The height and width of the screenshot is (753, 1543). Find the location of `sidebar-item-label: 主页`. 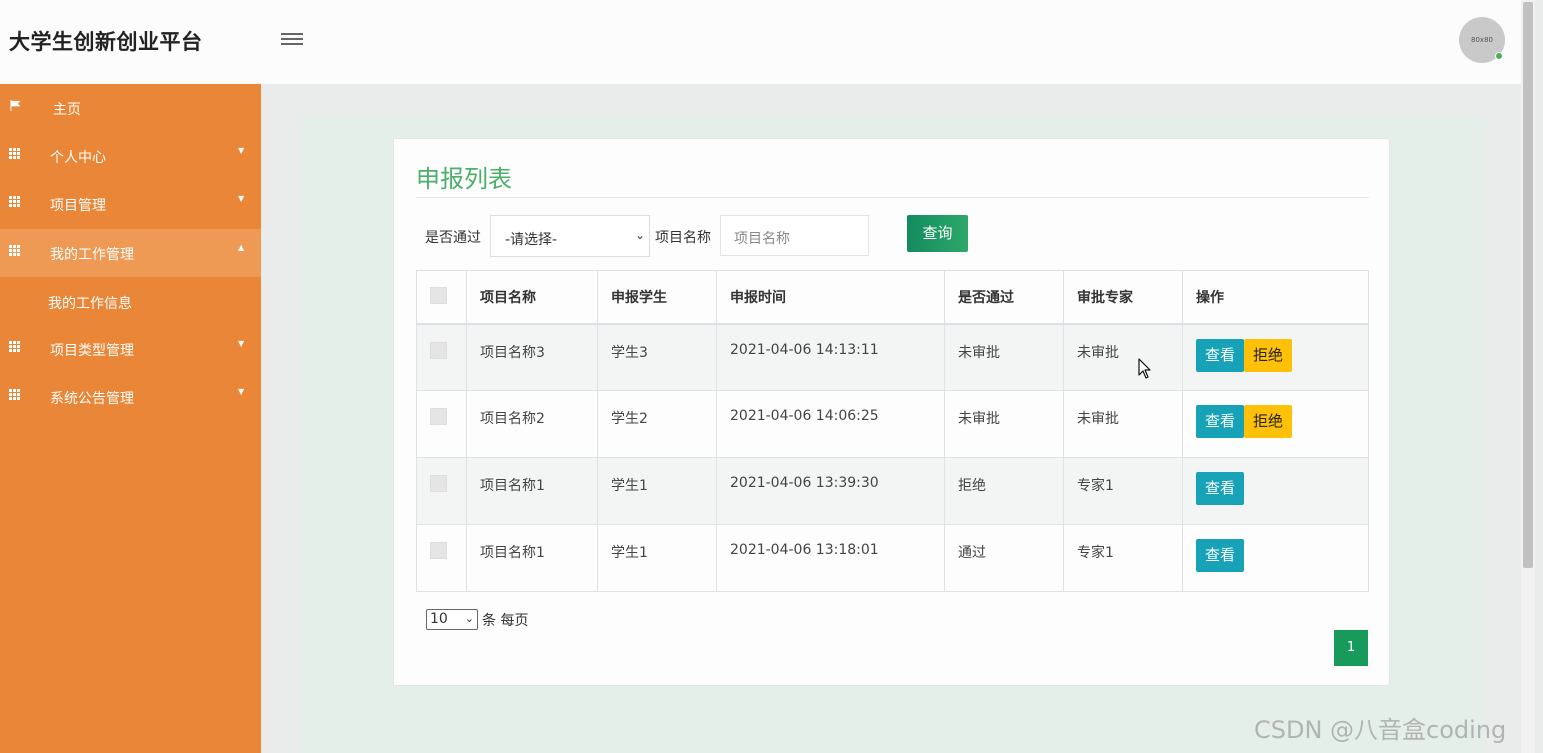

sidebar-item-label: 主页 is located at coordinates (67, 110).